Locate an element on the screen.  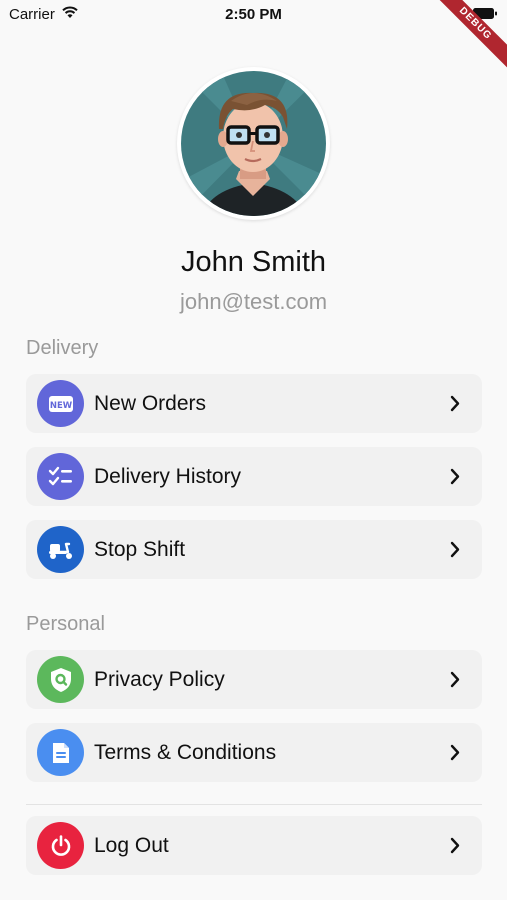
section-title-personal: Personal is located at coordinates (65, 624).